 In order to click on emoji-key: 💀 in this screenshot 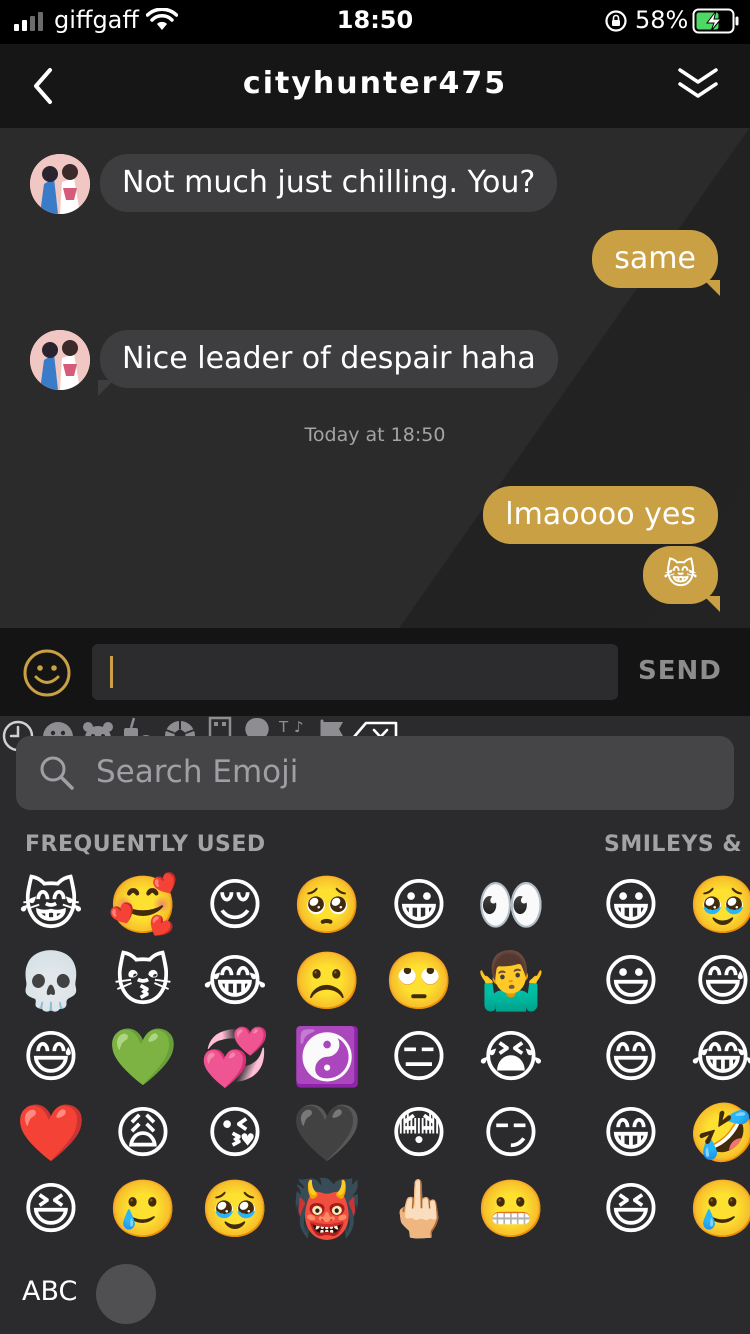, I will do `click(51, 982)`.